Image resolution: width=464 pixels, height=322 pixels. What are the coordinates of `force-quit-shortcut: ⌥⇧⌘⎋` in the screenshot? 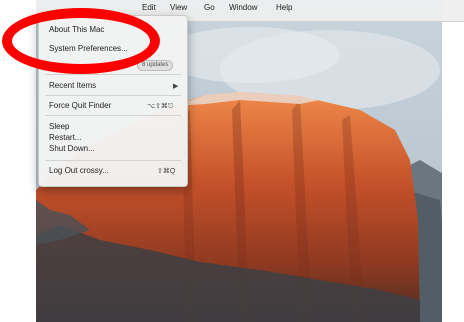 It's located at (160, 106).